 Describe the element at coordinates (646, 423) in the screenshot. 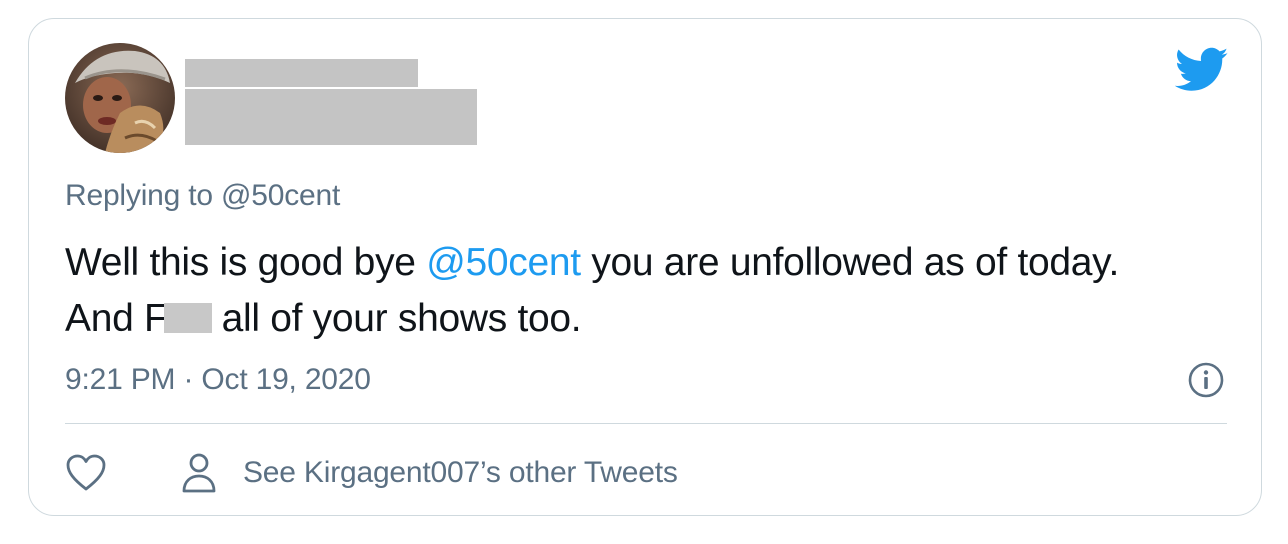

I see `divider` at that location.